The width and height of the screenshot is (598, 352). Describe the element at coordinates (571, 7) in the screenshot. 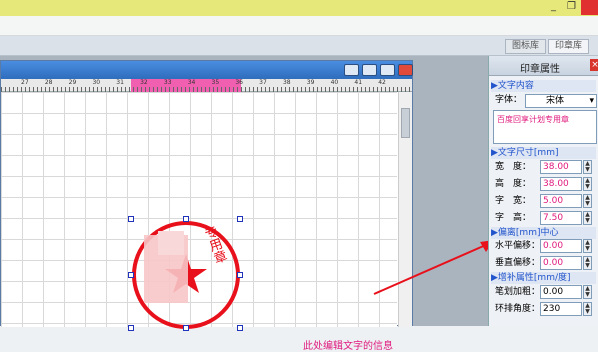

I see `restore-button: ❐` at that location.